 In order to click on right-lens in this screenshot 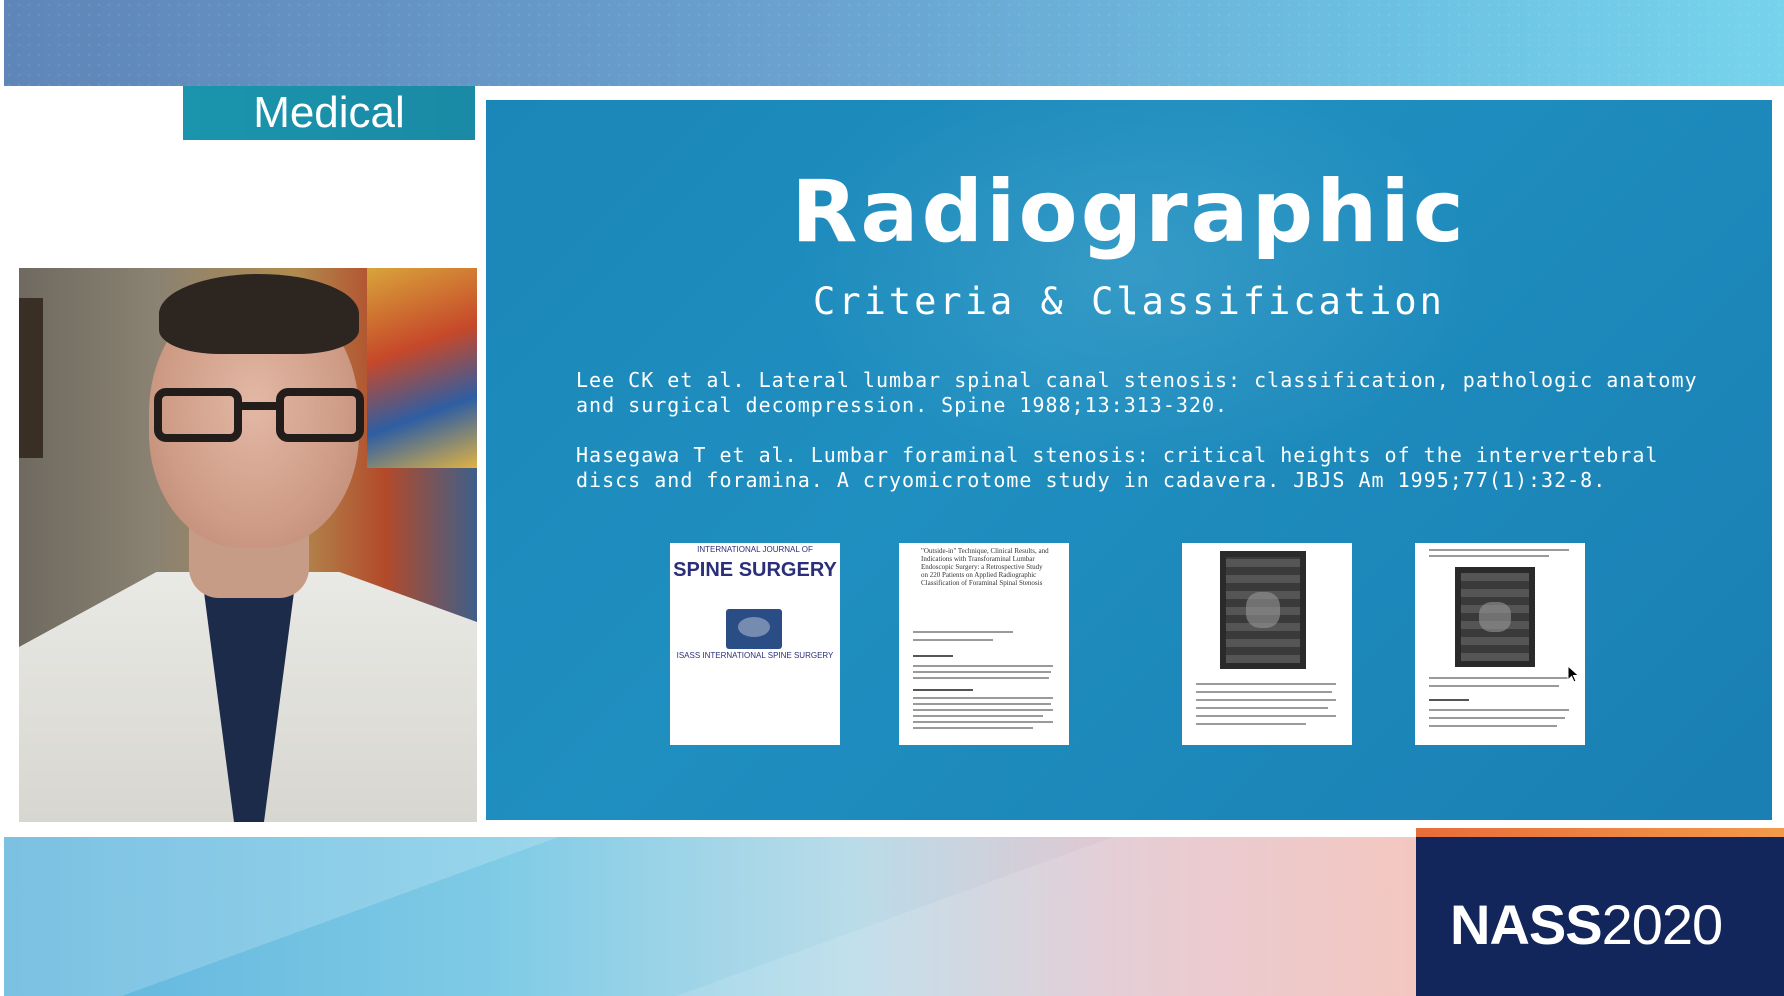, I will do `click(320, 415)`.